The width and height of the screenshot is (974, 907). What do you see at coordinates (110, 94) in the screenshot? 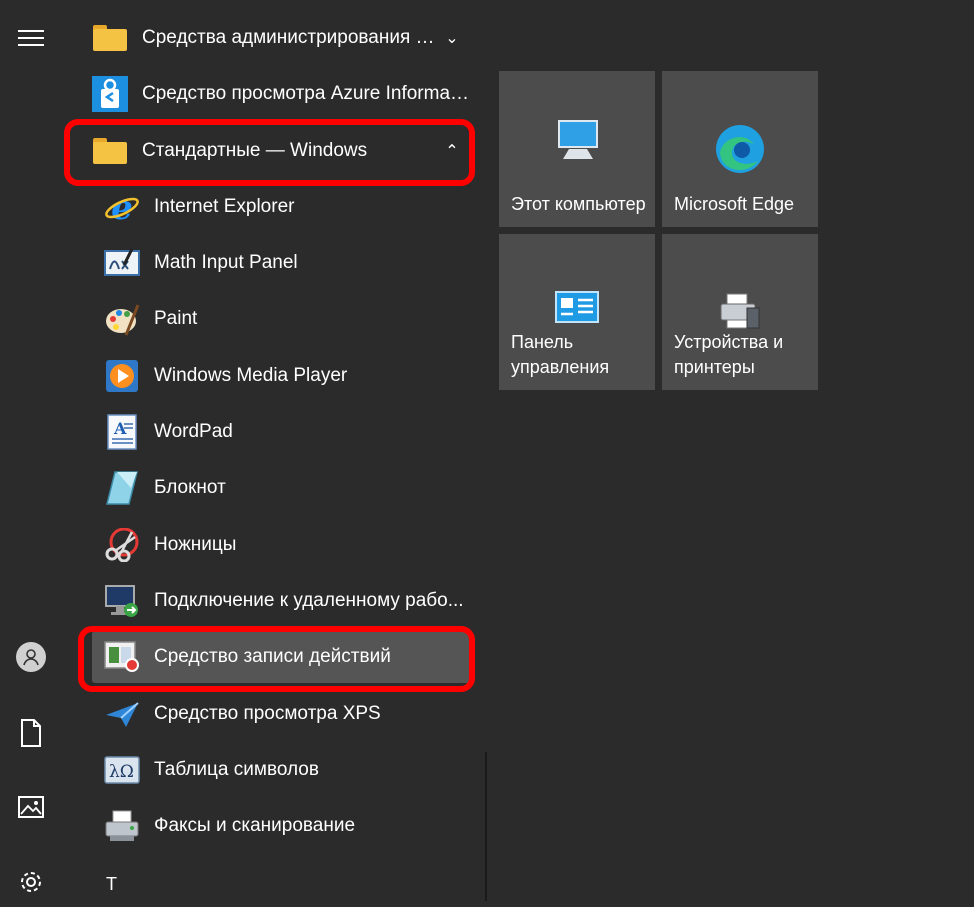
I see `azure-info-icon` at bounding box center [110, 94].